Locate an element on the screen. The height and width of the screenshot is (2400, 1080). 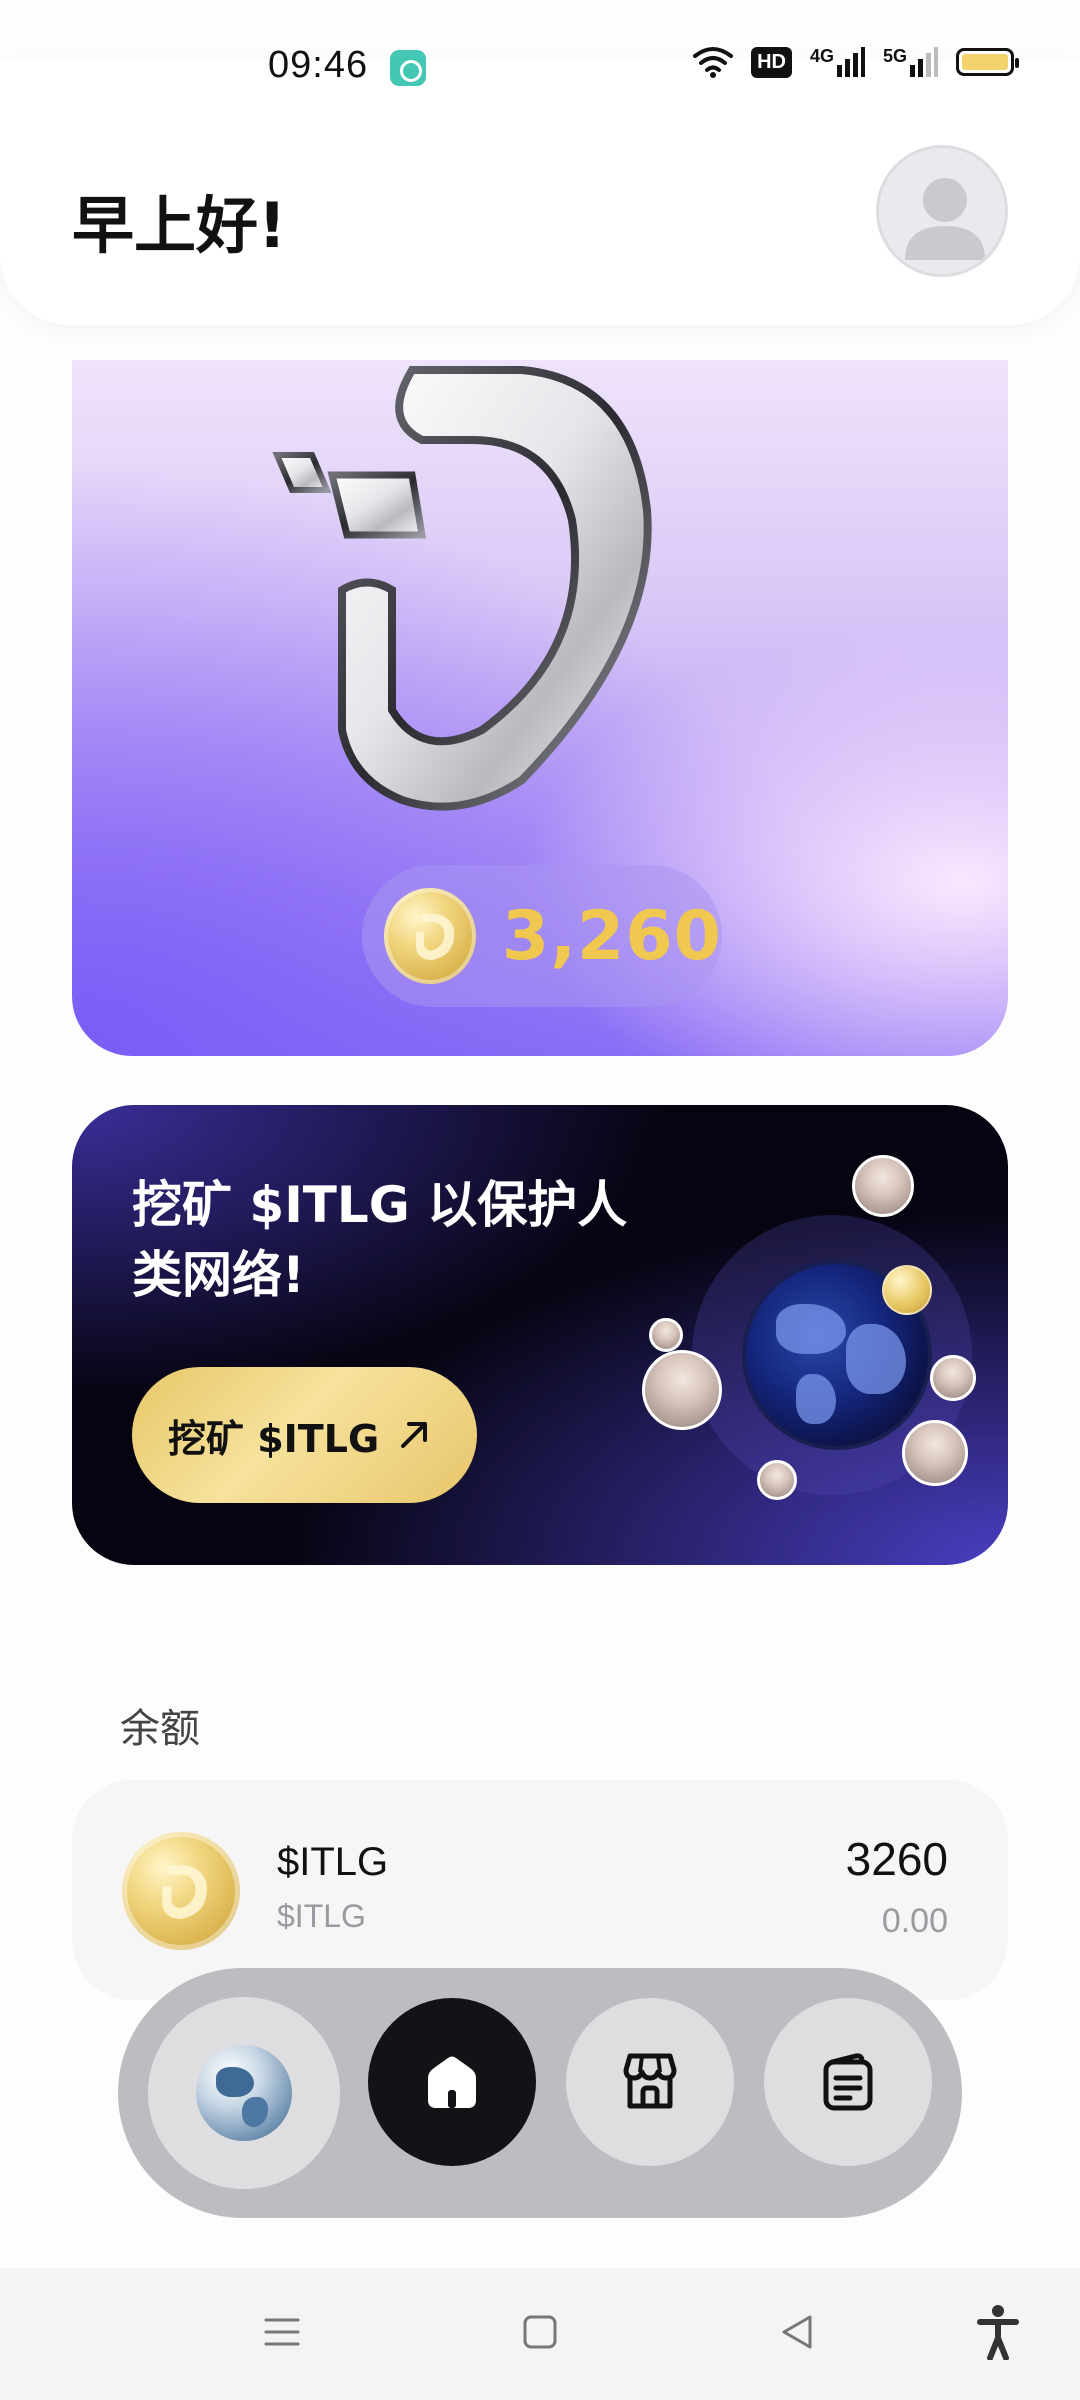
greeting-title: 早上好! is located at coordinates (179, 225).